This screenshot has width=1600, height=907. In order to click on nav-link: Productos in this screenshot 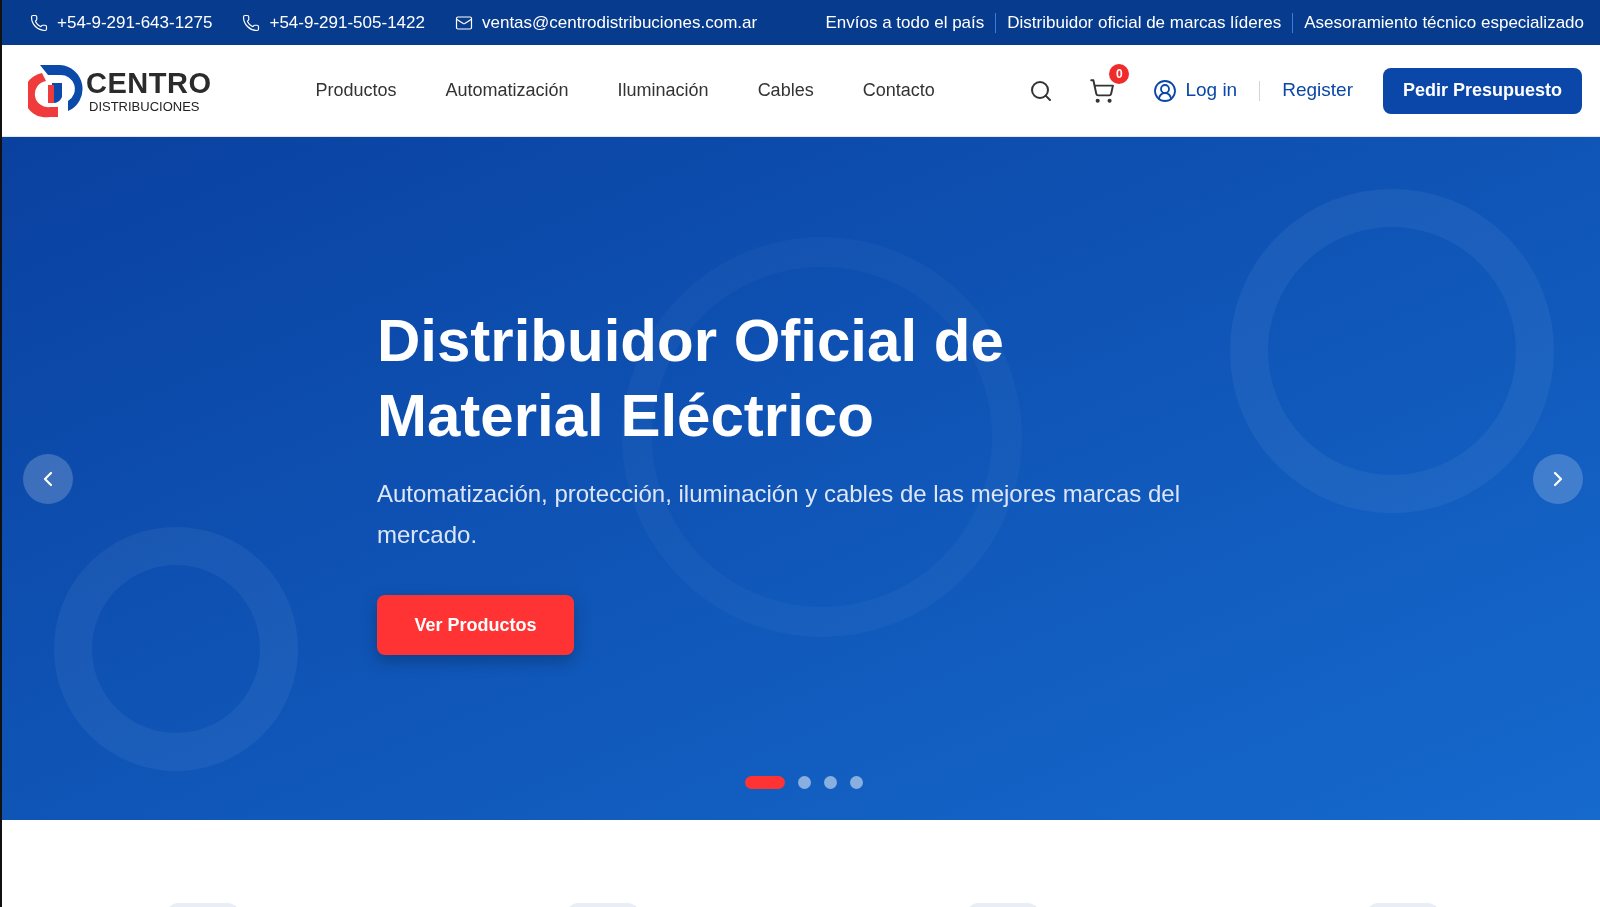, I will do `click(356, 90)`.